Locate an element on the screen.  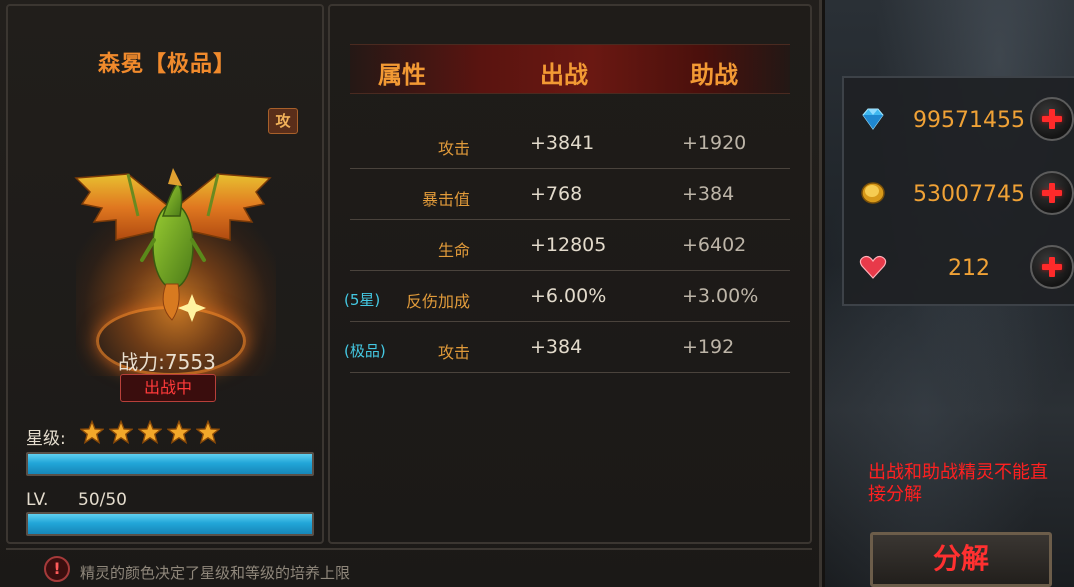
deploy-value: +6.00% is located at coordinates (568, 296).